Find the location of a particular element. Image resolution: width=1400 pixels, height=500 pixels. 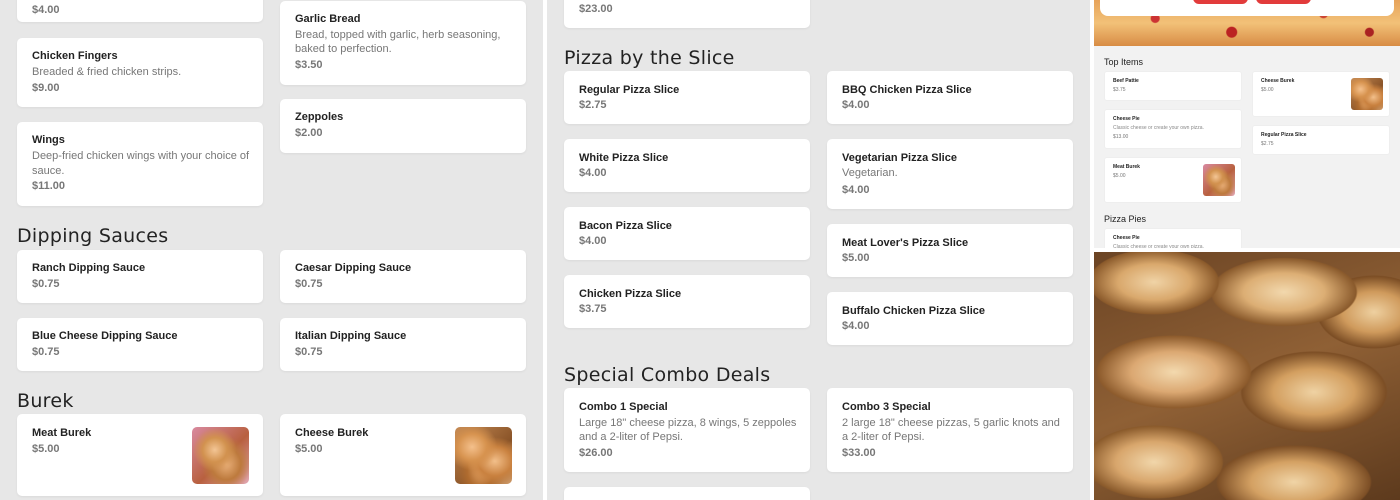

mini-item-beef-pattie: Beef Pattie $3.75 is located at coordinates (1173, 86).